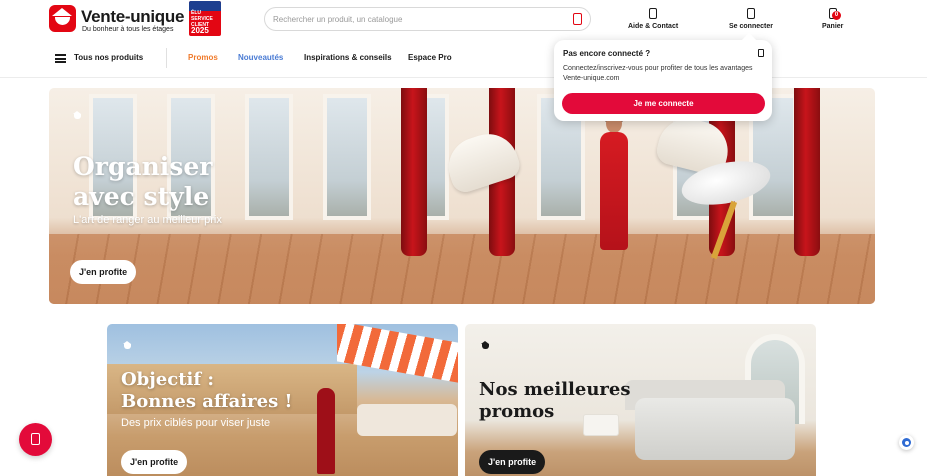  What do you see at coordinates (663, 103) in the screenshot?
I see `login-button: Je me connecte` at bounding box center [663, 103].